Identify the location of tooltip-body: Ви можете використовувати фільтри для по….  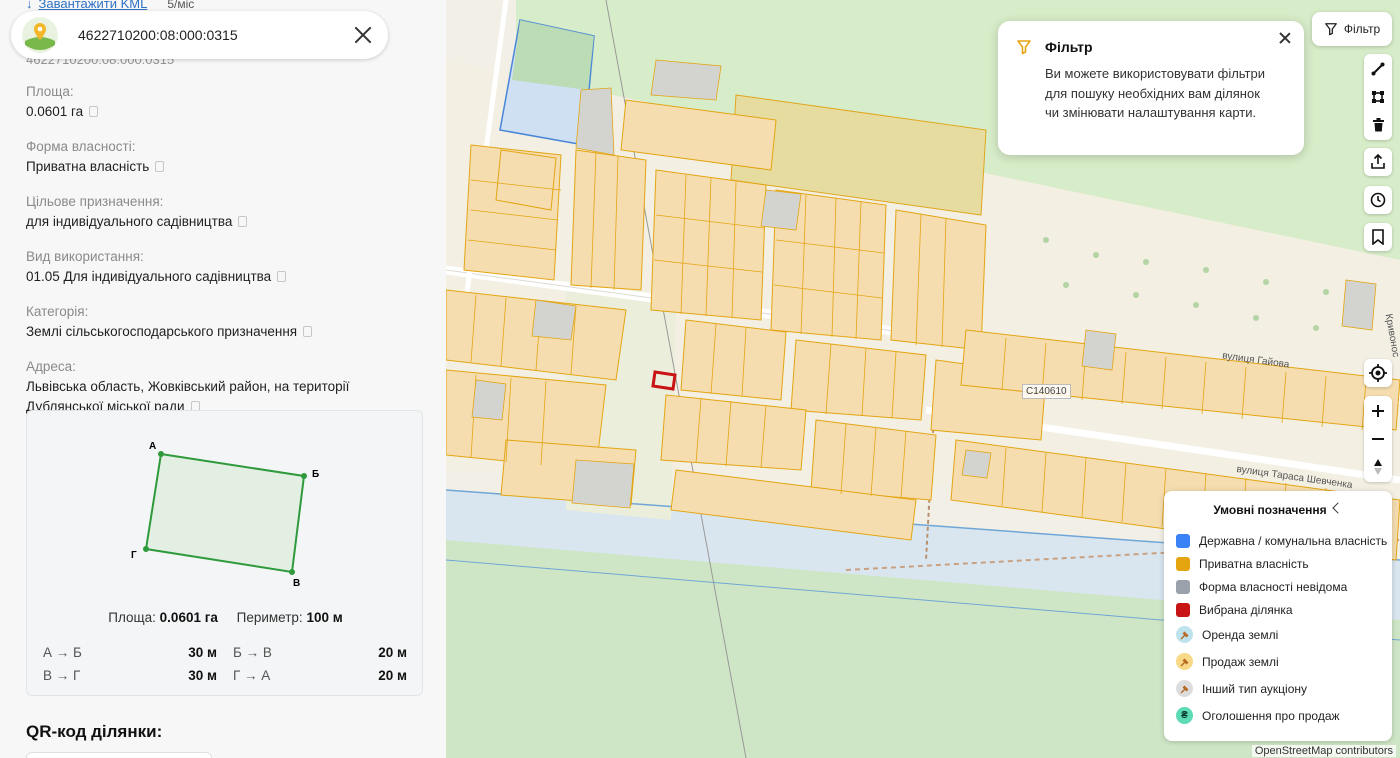
(1155, 93).